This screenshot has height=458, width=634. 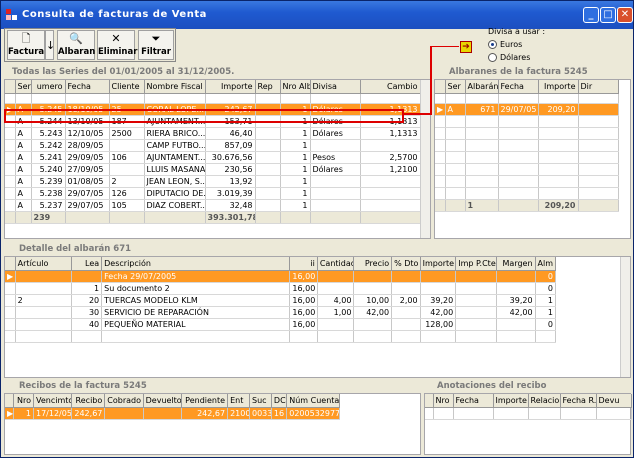 I want to click on column-header: ii, so click(x=303, y=264).